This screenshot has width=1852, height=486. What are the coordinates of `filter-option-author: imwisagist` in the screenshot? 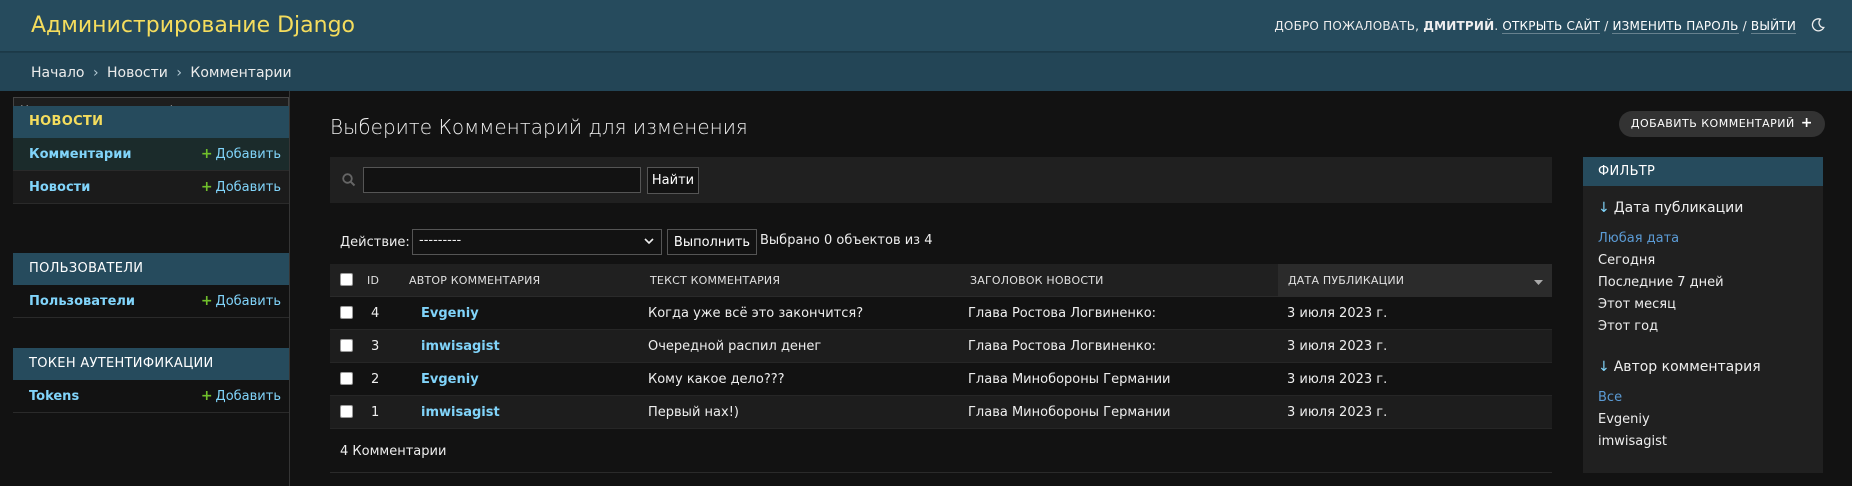 It's located at (1632, 441).